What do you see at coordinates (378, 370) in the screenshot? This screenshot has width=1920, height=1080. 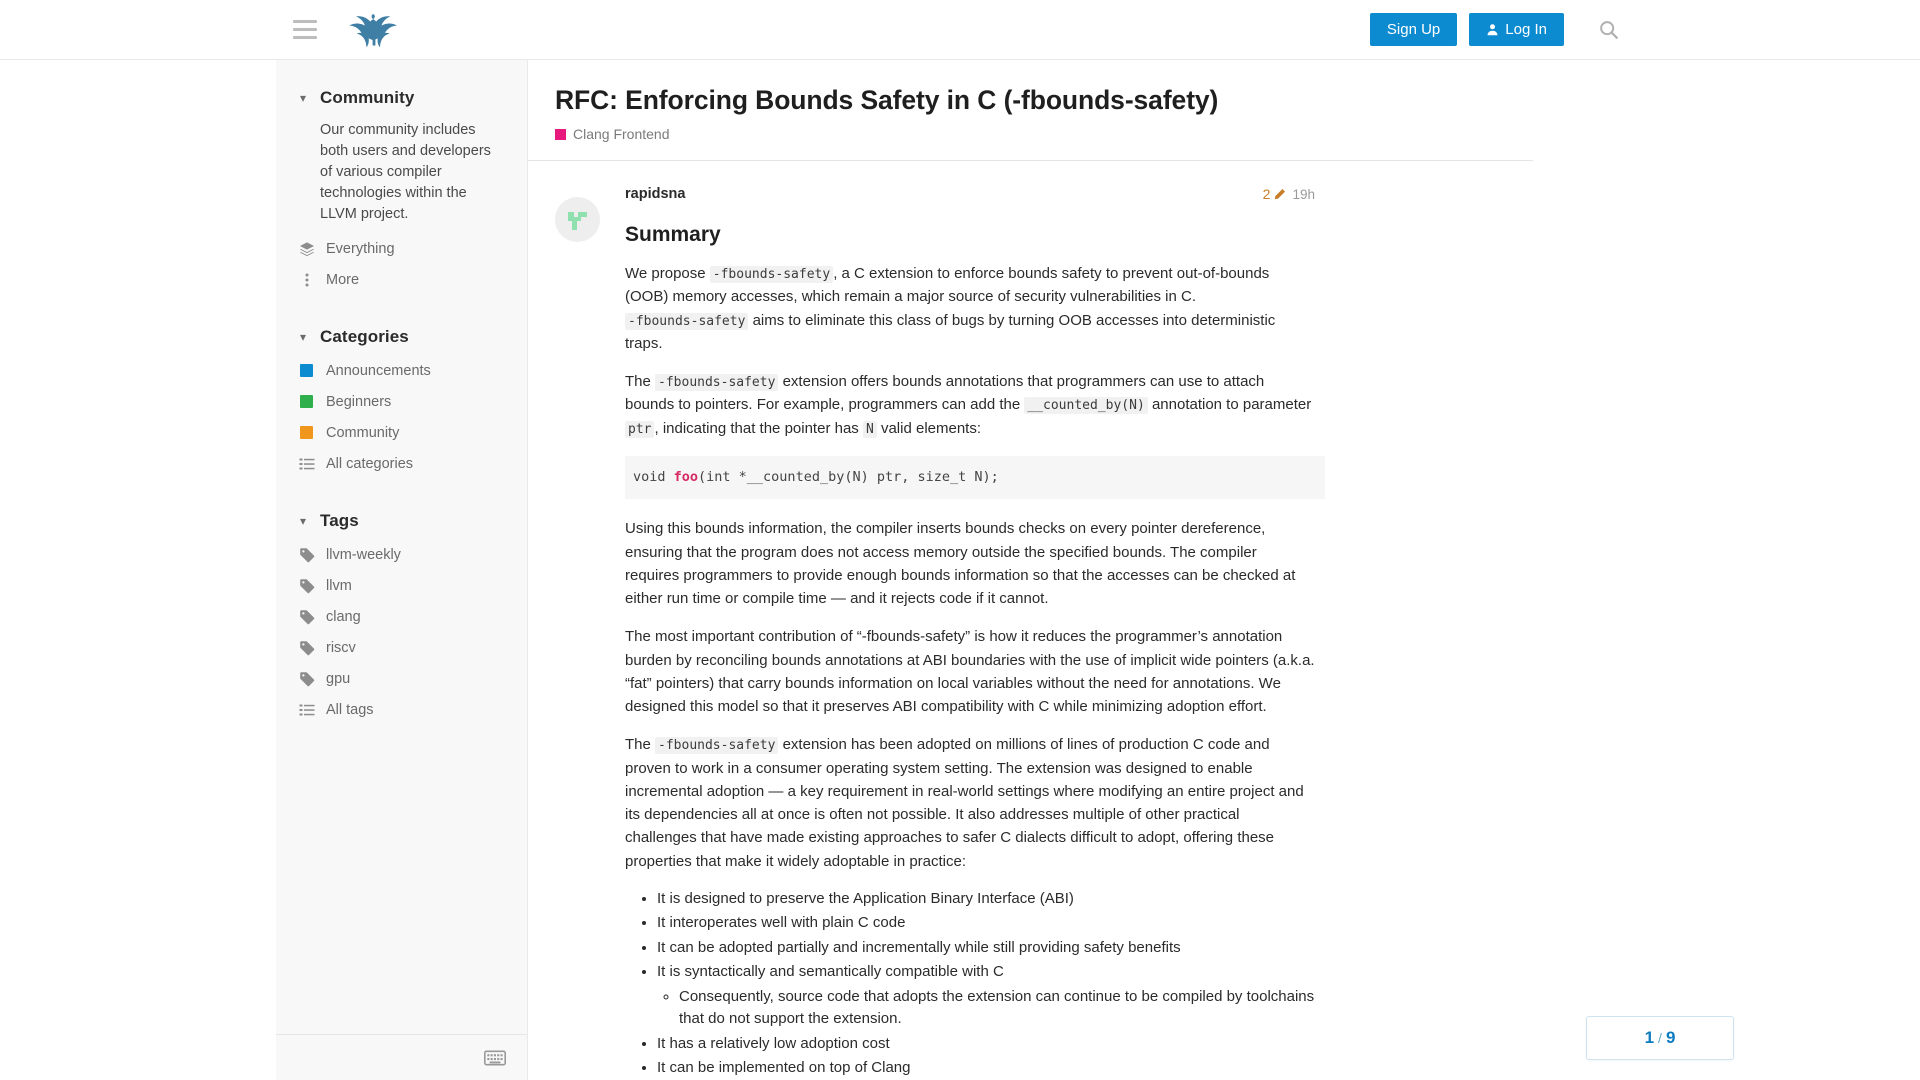 I see `sidebar-item-label: Announcements` at bounding box center [378, 370].